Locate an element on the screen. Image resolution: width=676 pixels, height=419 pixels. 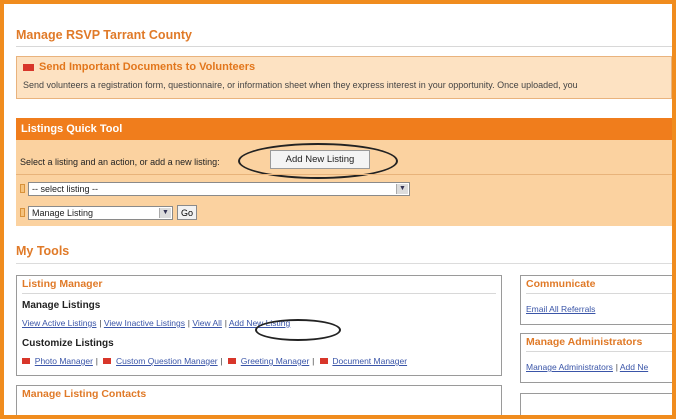
quick-tool-title: Listings Quick Tool is located at coordinates (72, 129).